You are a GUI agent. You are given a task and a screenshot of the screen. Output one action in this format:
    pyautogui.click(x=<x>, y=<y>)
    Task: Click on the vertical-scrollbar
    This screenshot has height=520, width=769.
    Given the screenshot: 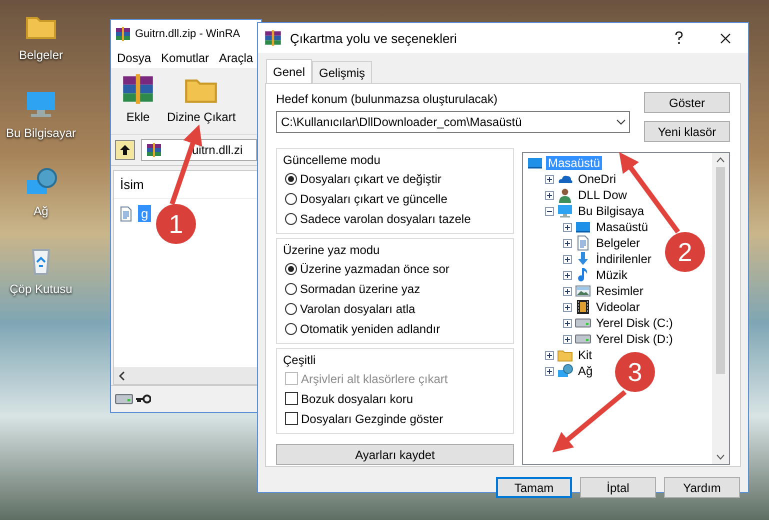 What is the action you would take?
    pyautogui.click(x=720, y=308)
    